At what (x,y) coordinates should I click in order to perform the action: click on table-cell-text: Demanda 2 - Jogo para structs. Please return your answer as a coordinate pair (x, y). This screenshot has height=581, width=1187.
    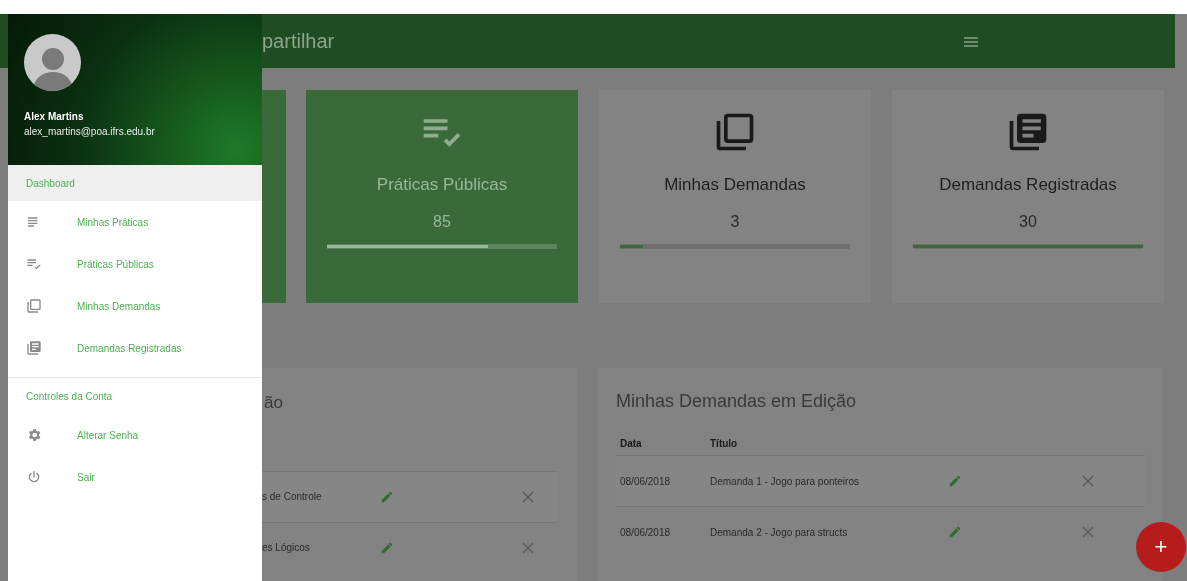
    Looking at the image, I should click on (779, 532).